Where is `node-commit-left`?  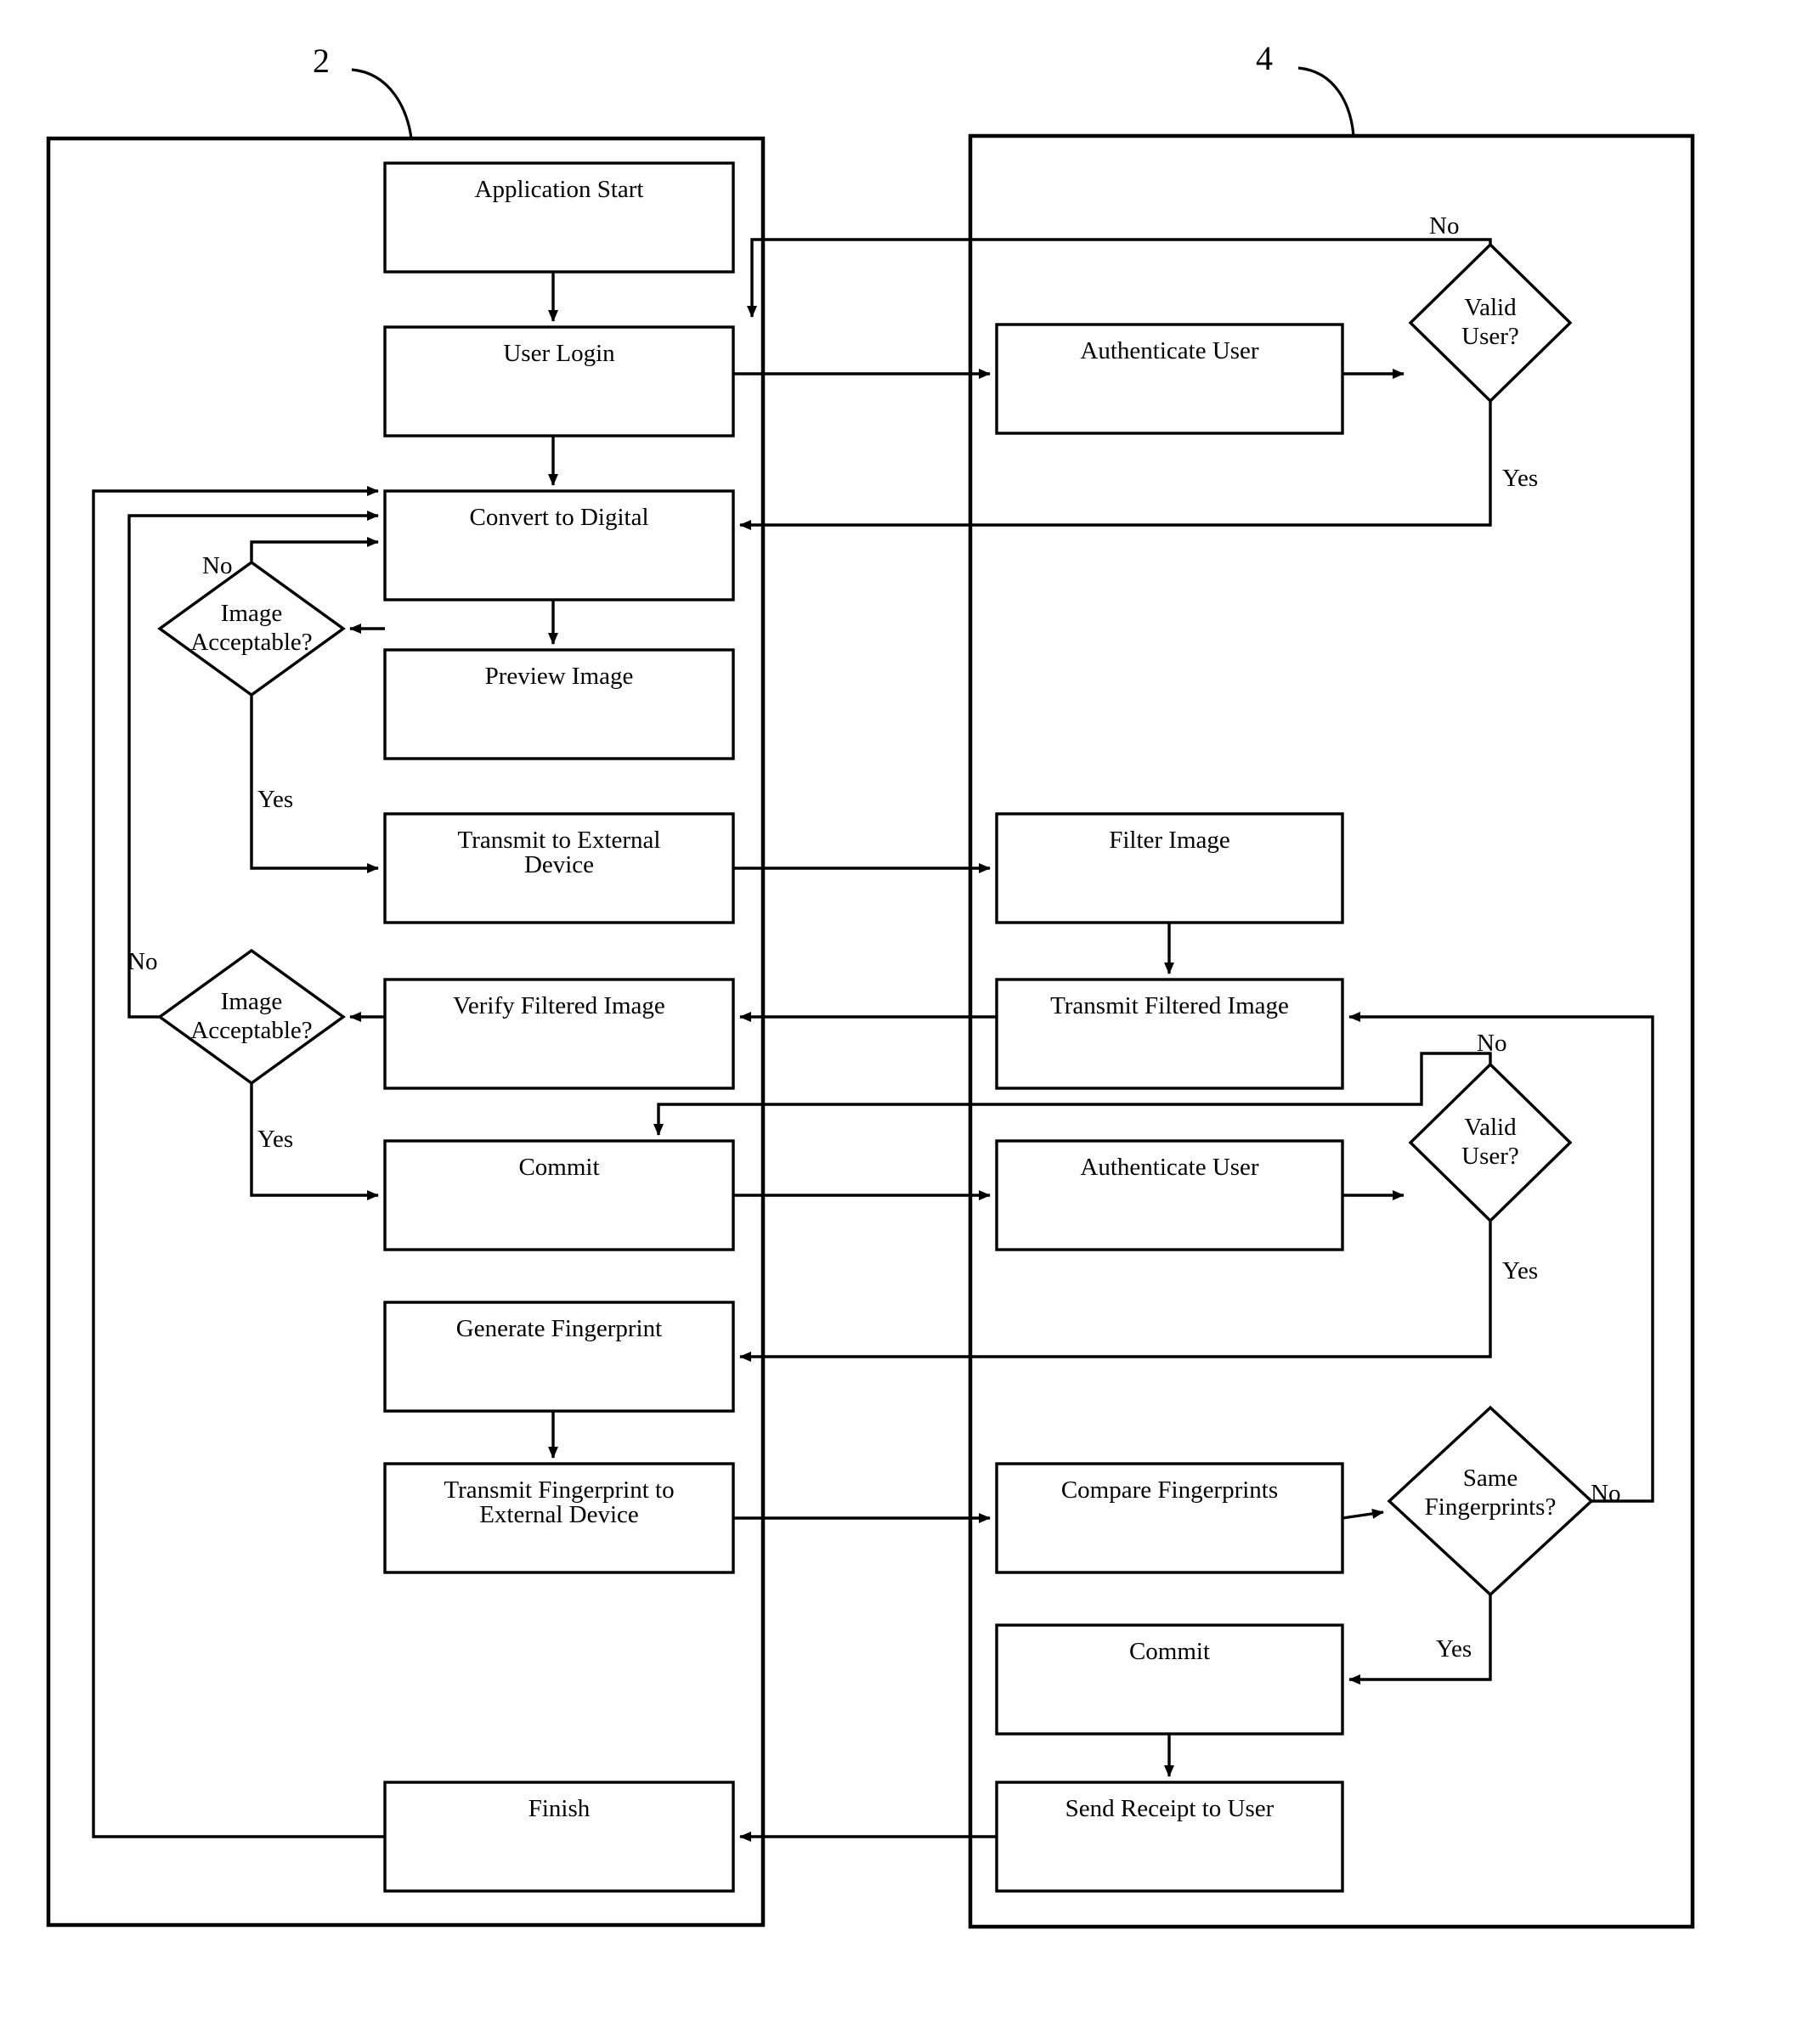 node-commit-left is located at coordinates (559, 1195).